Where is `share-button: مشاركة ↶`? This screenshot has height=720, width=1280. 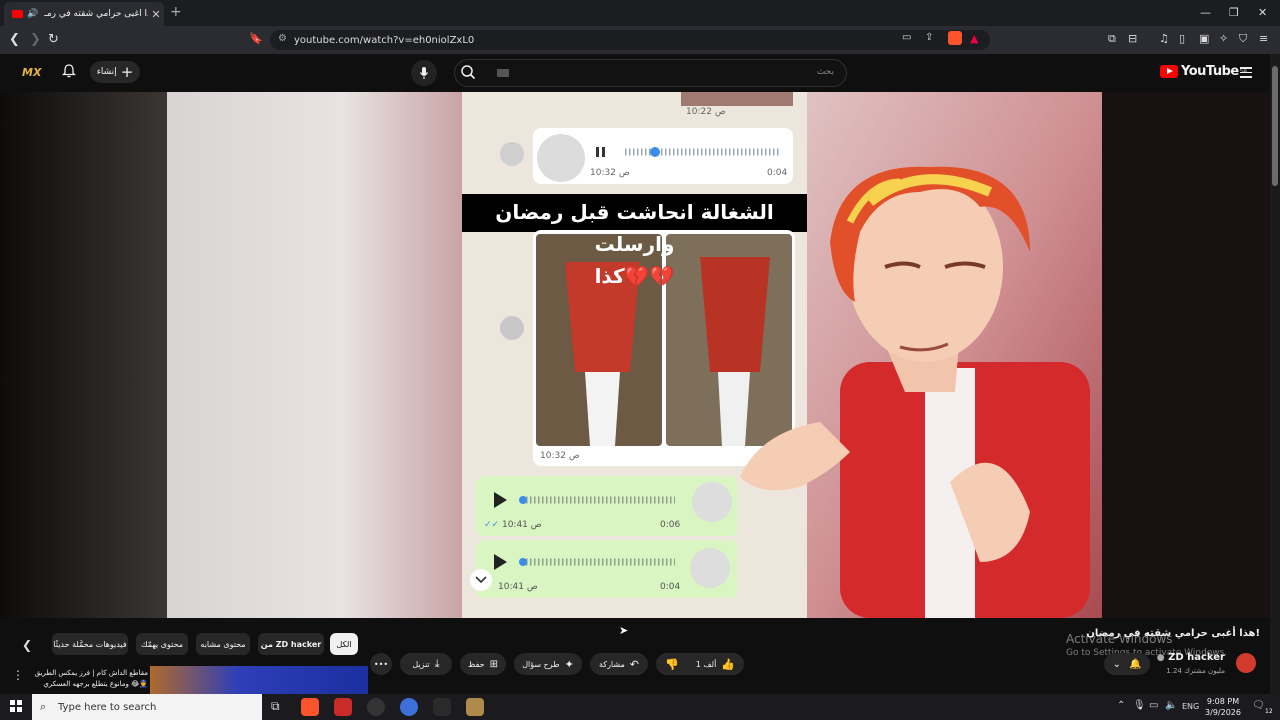
share-button: مشاركة ↶ is located at coordinates (619, 664).